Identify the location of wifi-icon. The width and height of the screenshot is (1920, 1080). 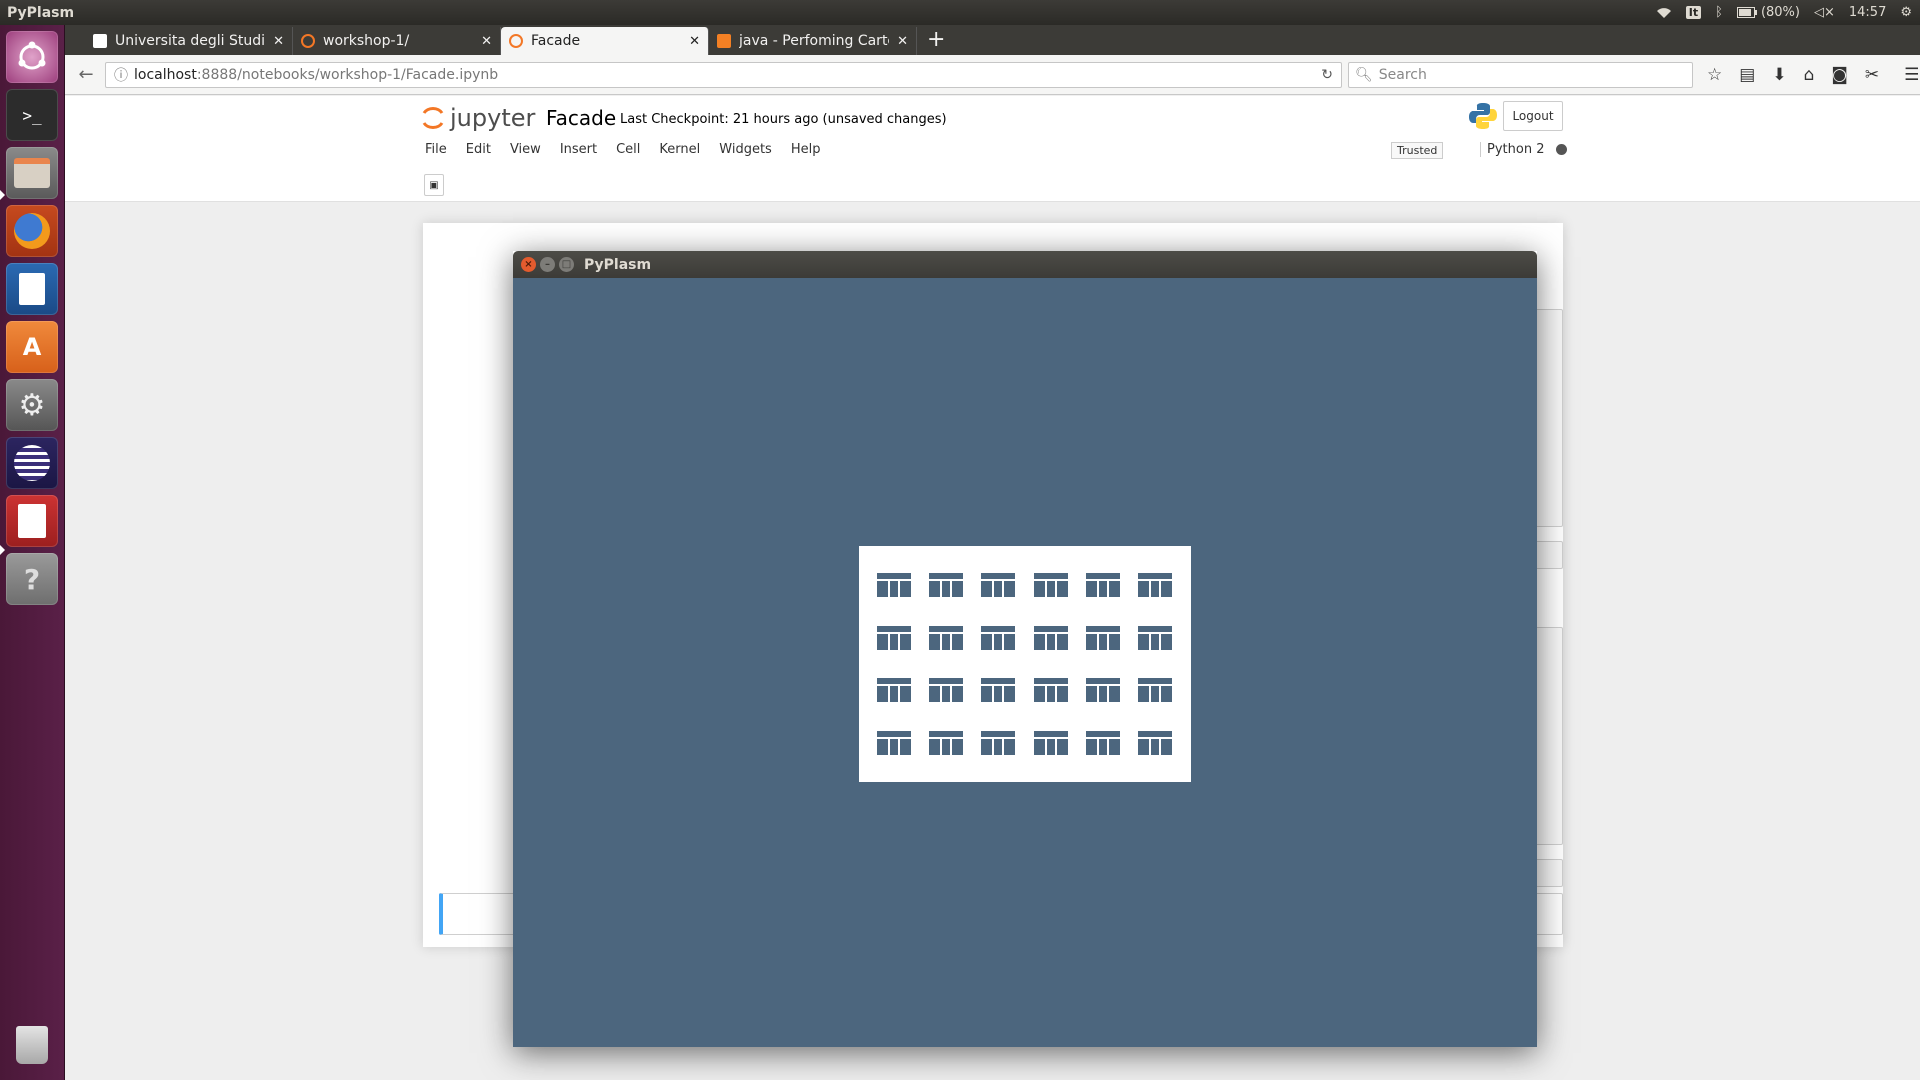
(1664, 13).